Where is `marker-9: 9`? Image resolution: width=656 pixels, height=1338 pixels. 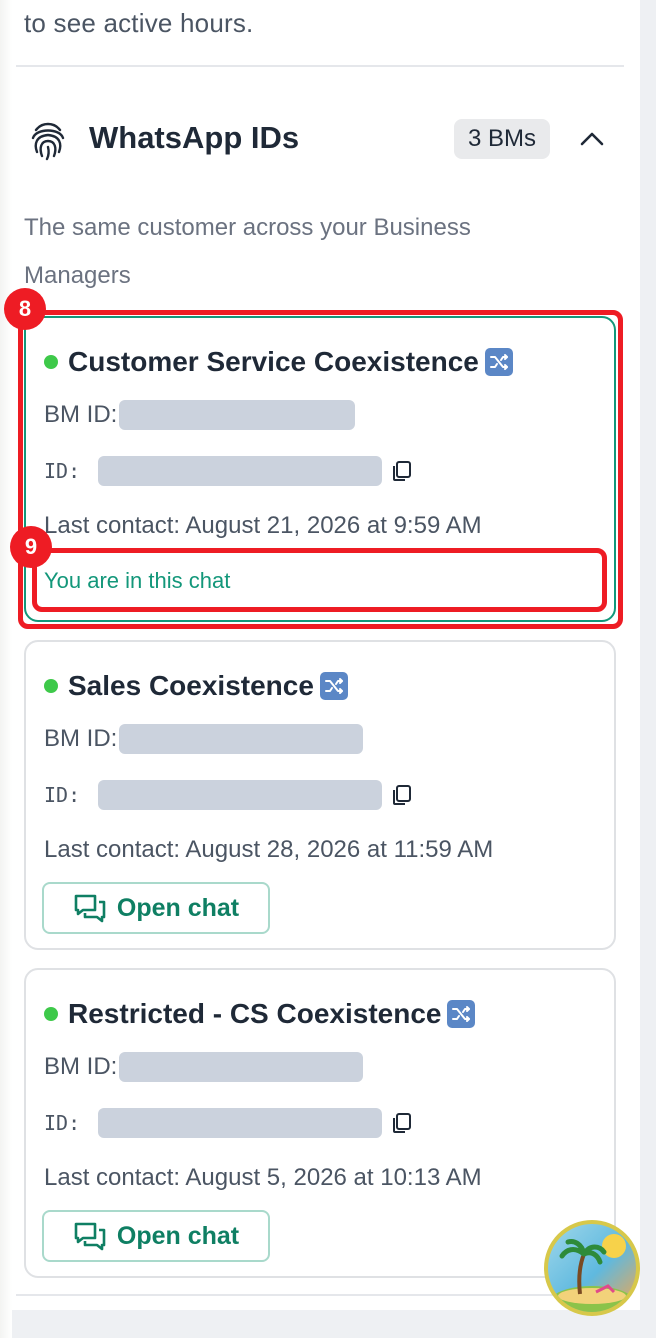
marker-9: 9 is located at coordinates (31, 547).